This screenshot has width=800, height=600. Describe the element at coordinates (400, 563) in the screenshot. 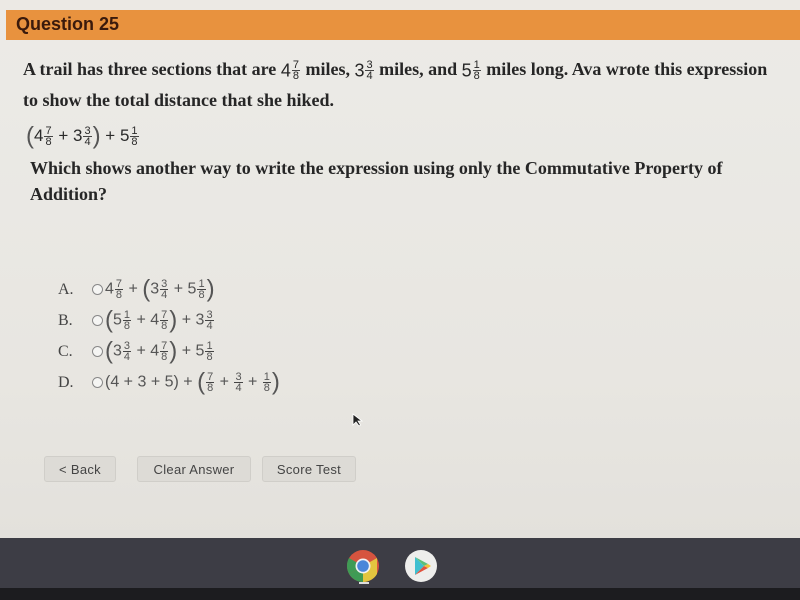

I see `os-shelf` at that location.